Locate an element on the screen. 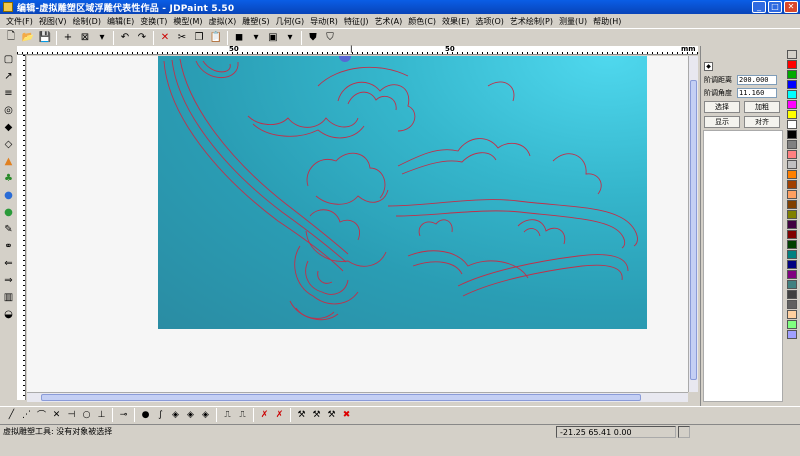  menu-item: 变换(T) is located at coordinates (153, 21).